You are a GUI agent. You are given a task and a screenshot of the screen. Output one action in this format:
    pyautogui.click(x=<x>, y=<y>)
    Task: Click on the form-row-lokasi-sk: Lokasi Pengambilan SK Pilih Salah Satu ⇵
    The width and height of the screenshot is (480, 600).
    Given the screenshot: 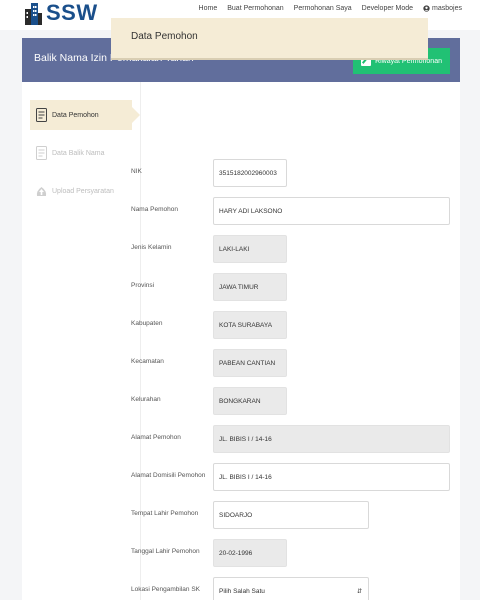 What is the action you would take?
    pyautogui.click(x=291, y=588)
    